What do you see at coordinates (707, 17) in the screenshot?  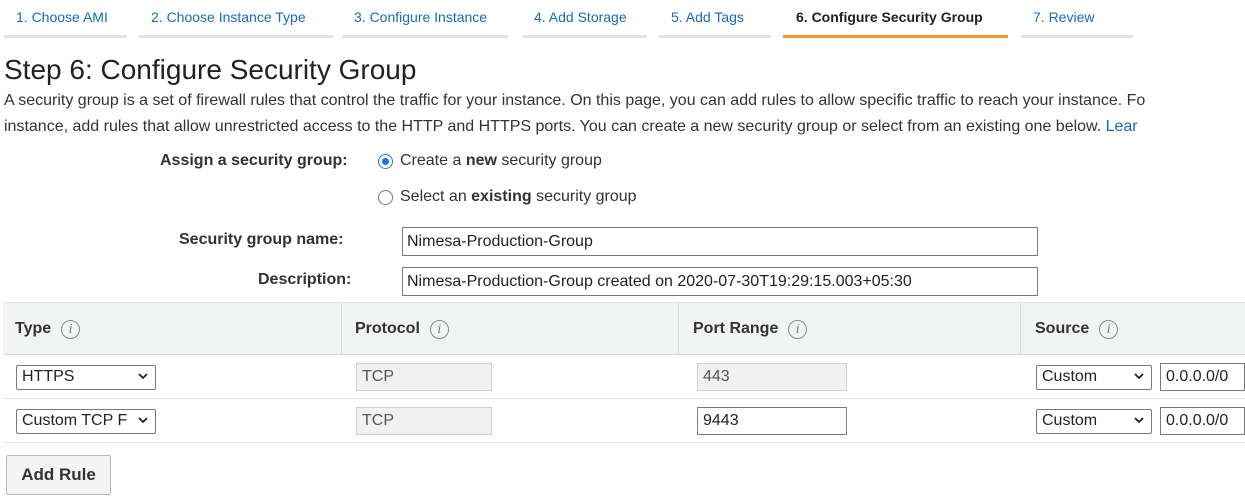 I see `tab-label: 5. Add Tags` at bounding box center [707, 17].